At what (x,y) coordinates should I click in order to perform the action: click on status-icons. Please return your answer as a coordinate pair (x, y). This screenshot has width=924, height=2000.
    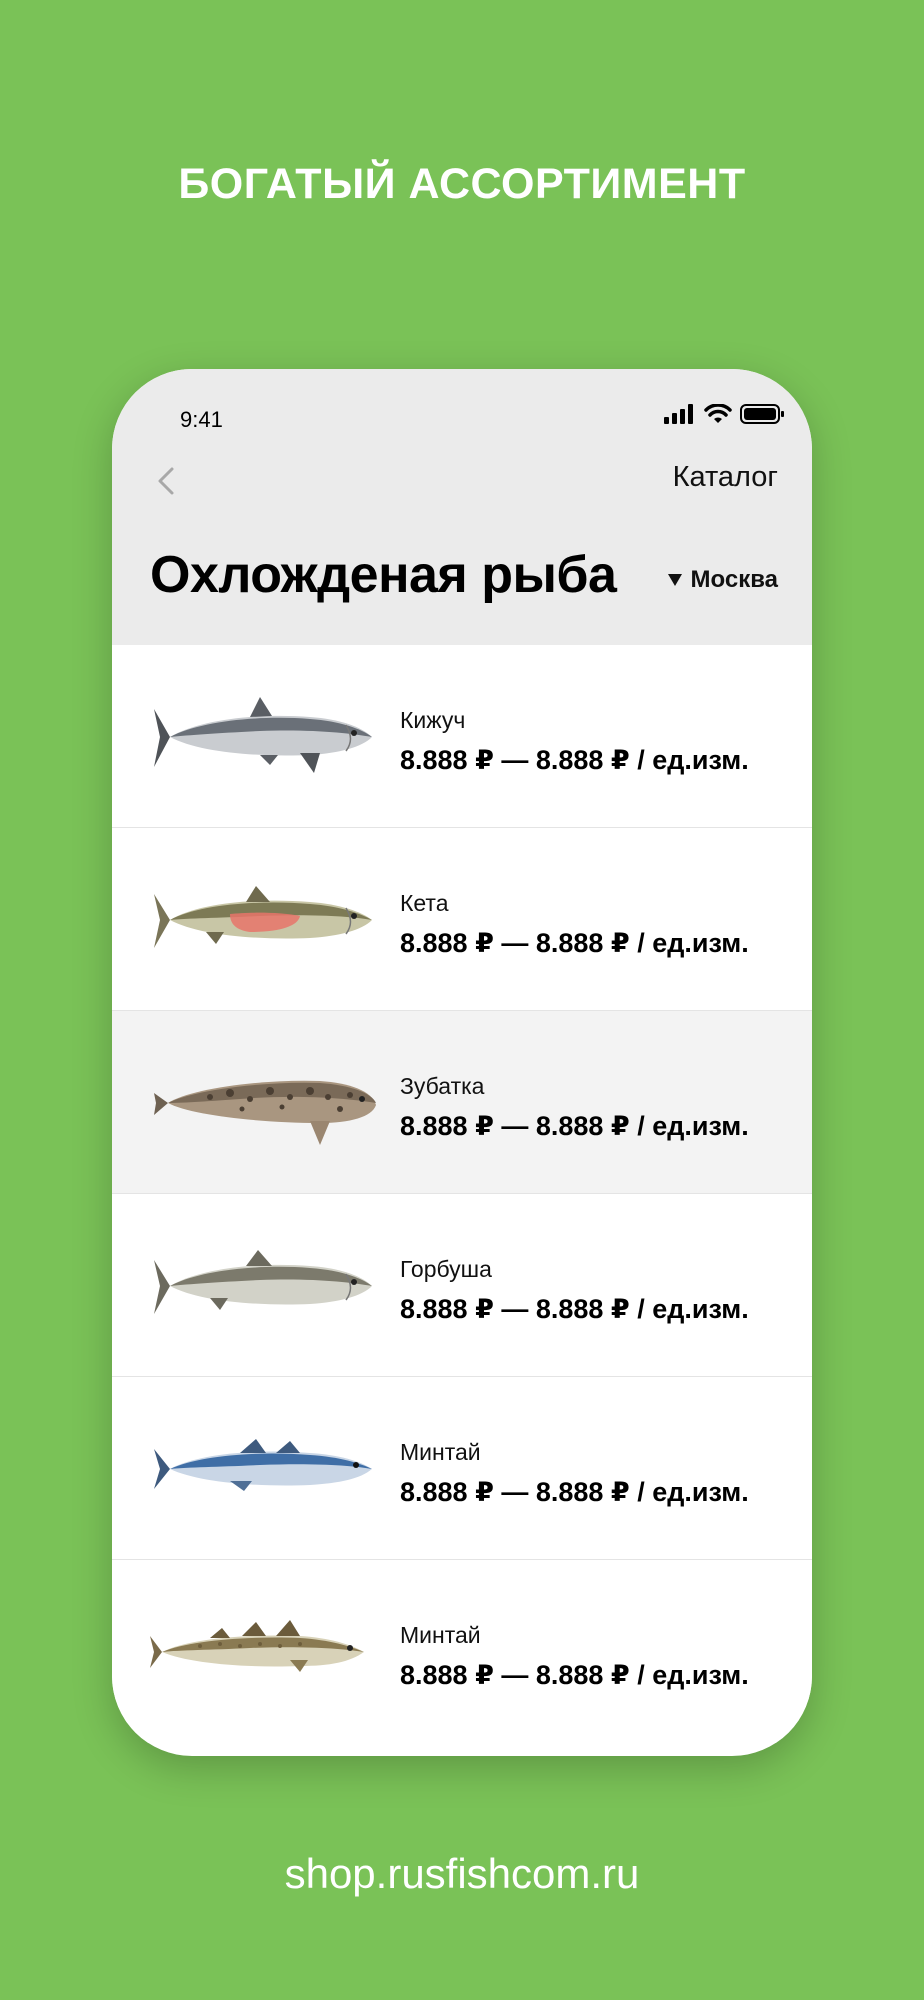
    Looking at the image, I should click on (725, 414).